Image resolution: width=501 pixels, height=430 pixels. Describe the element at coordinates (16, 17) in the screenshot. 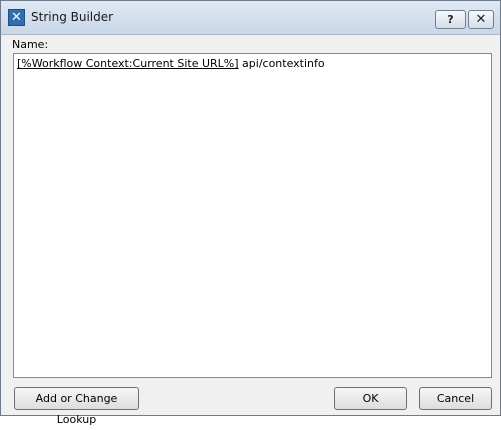

I see `string-builder-app-icon: ✕` at that location.